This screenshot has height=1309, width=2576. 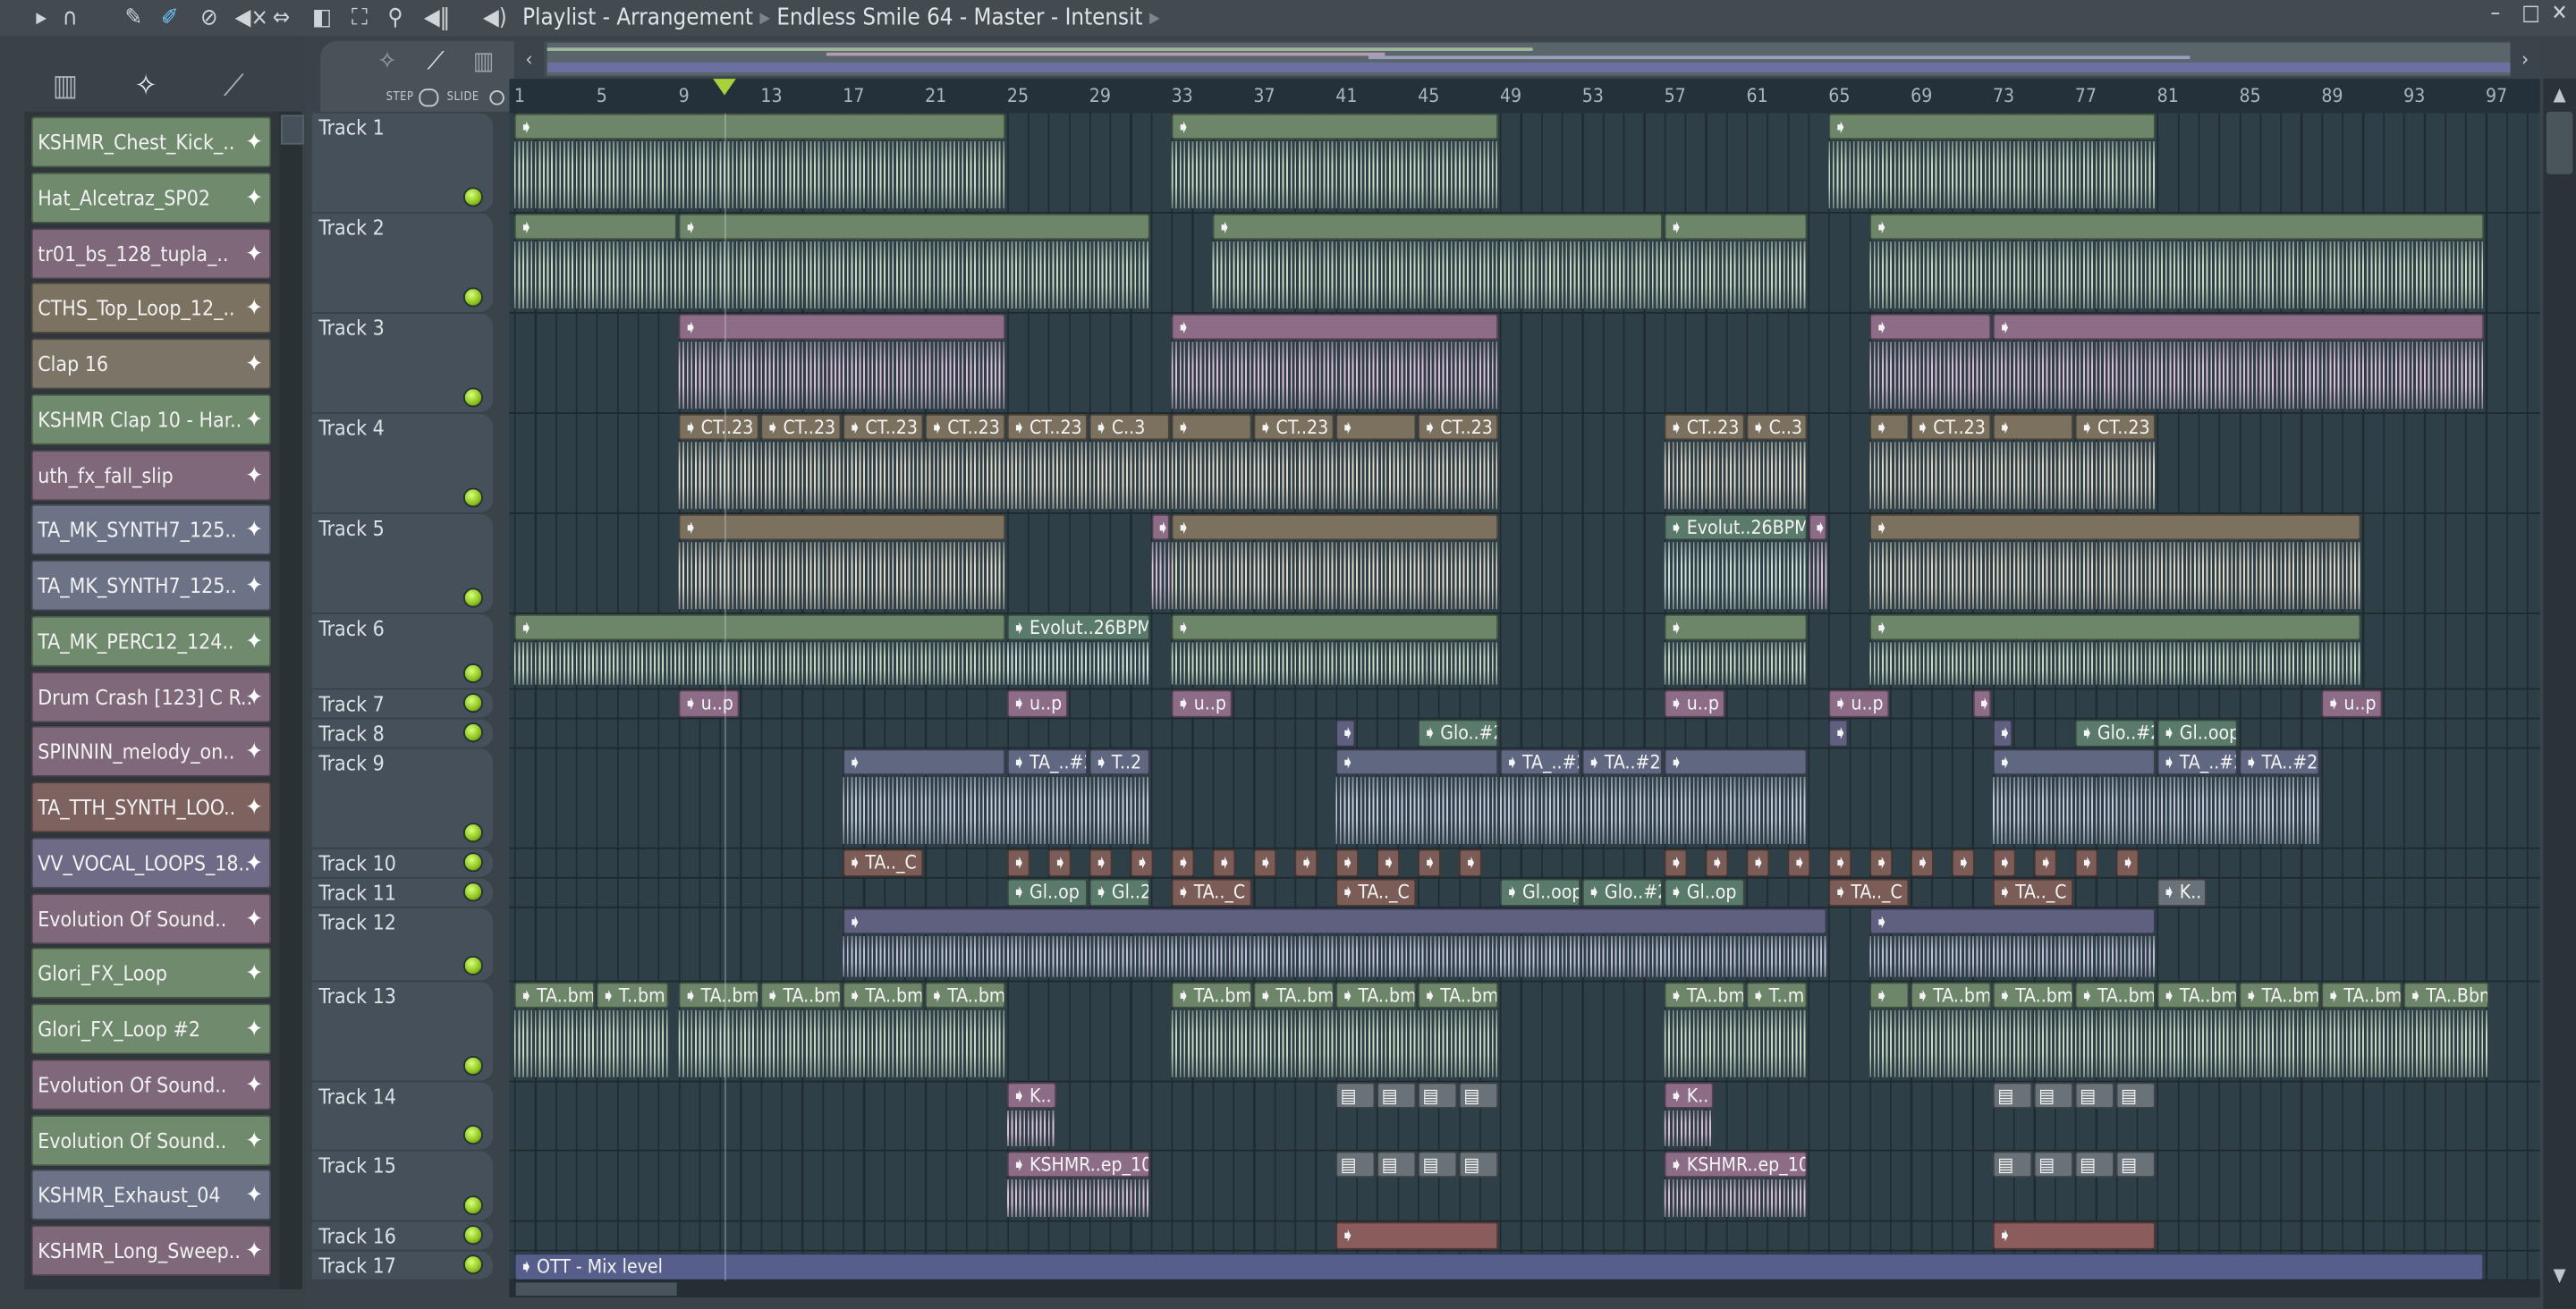 What do you see at coordinates (402, 1266) in the screenshot?
I see `track-header: Track 17` at bounding box center [402, 1266].